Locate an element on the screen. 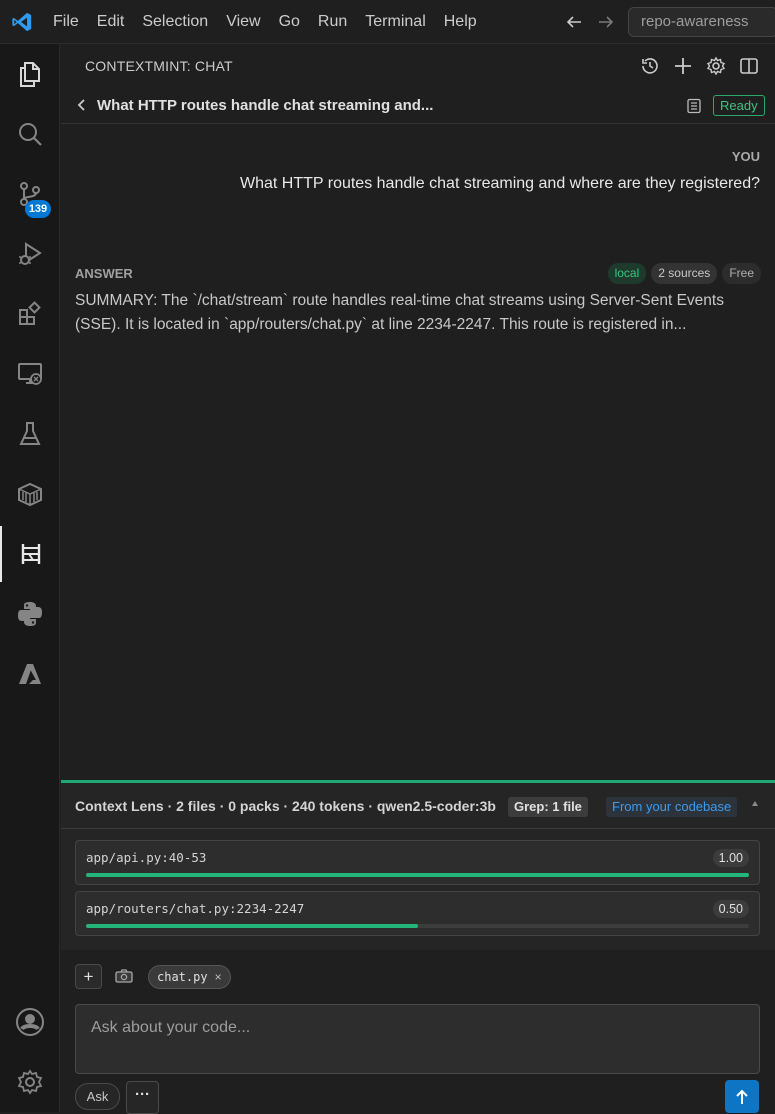 Image resolution: width=775 pixels, height=1114 pixels. attached-file-name: chat.py is located at coordinates (182, 977).